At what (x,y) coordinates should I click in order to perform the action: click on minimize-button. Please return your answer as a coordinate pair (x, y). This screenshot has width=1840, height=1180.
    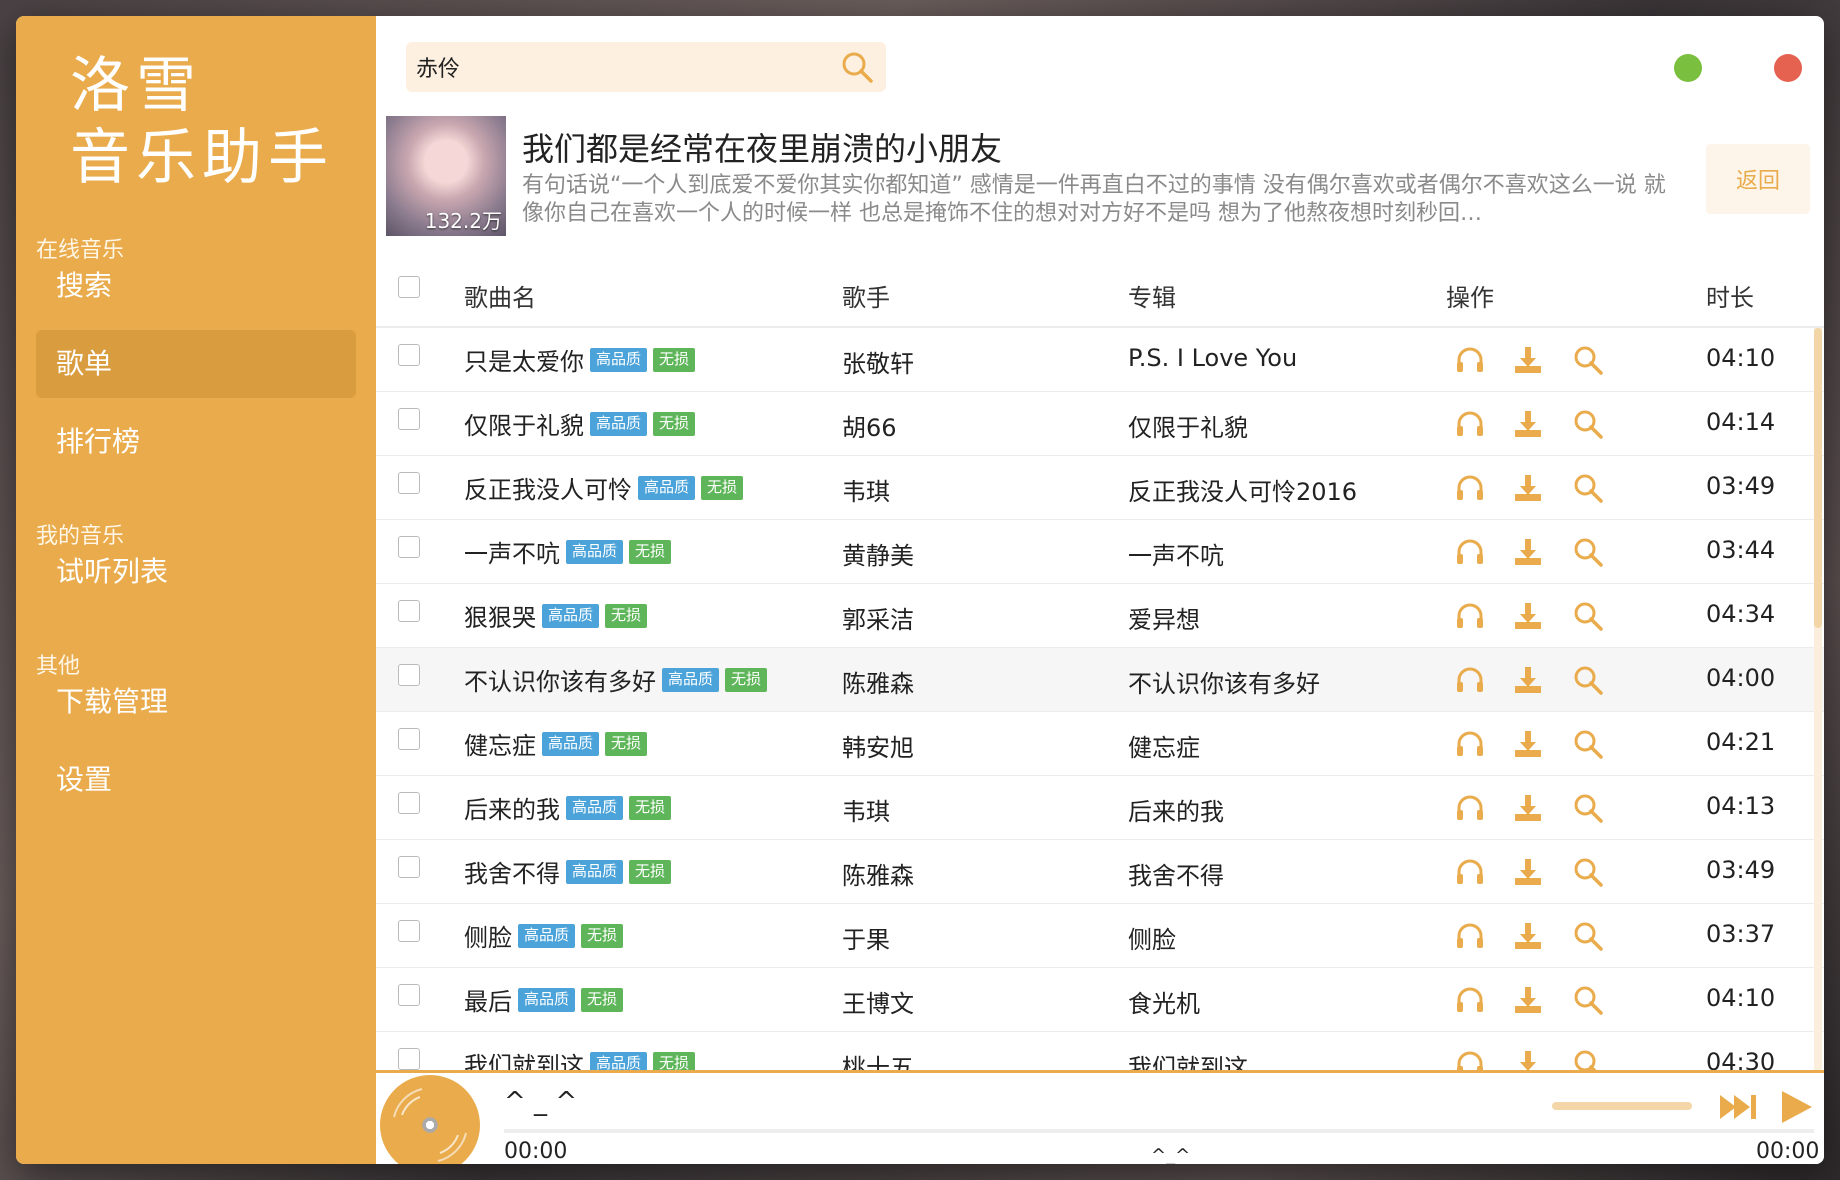
    Looking at the image, I should click on (1688, 68).